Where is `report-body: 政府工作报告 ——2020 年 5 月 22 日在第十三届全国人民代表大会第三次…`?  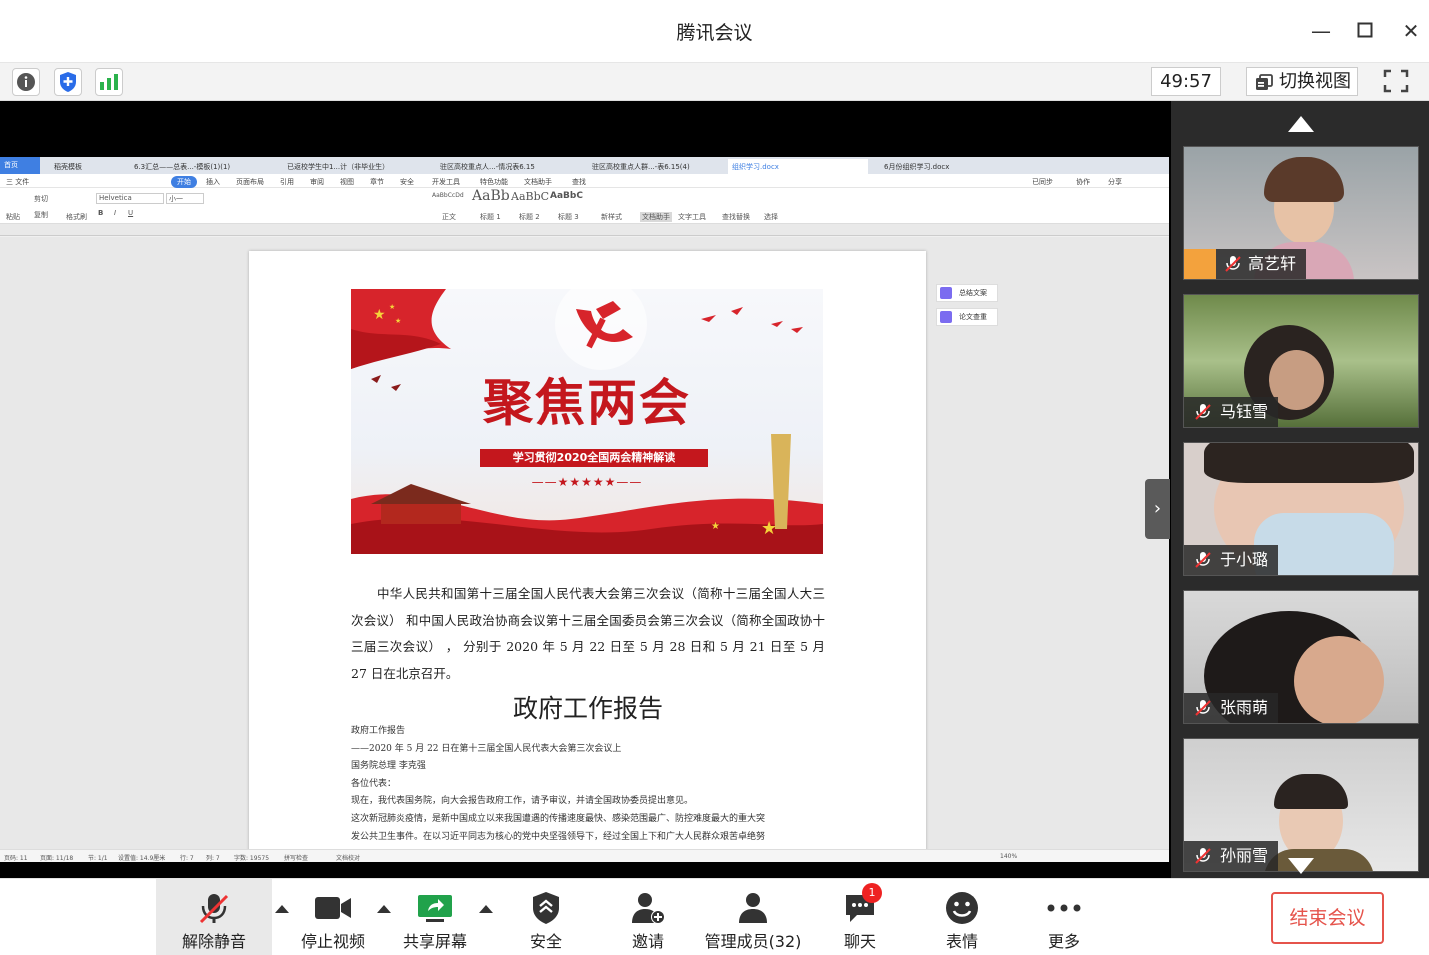
report-body: 政府工作报告 ——2020 年 5 月 22 日在第十三届全国人民代表大会第三次… is located at coordinates (588, 784).